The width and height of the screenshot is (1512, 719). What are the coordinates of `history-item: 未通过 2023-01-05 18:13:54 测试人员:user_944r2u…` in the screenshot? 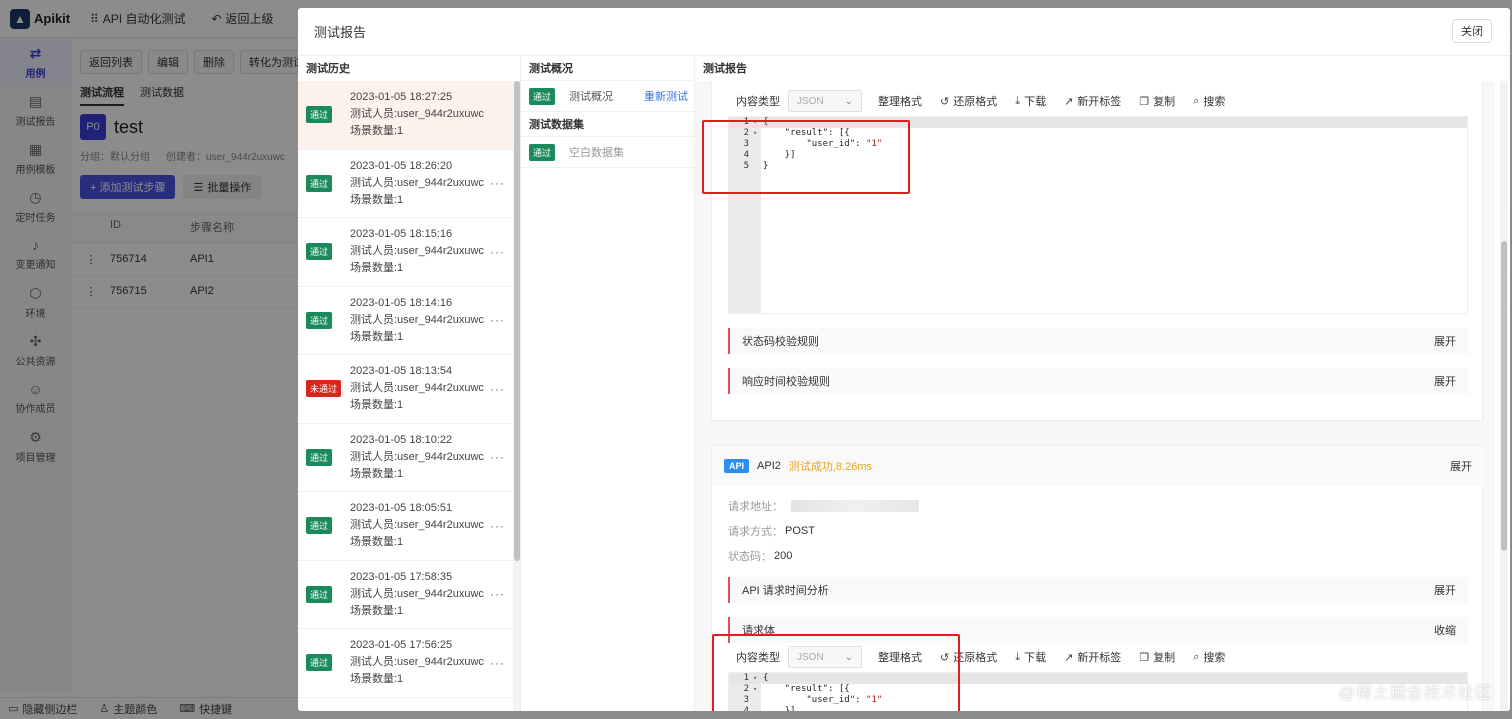 It's located at (405, 389).